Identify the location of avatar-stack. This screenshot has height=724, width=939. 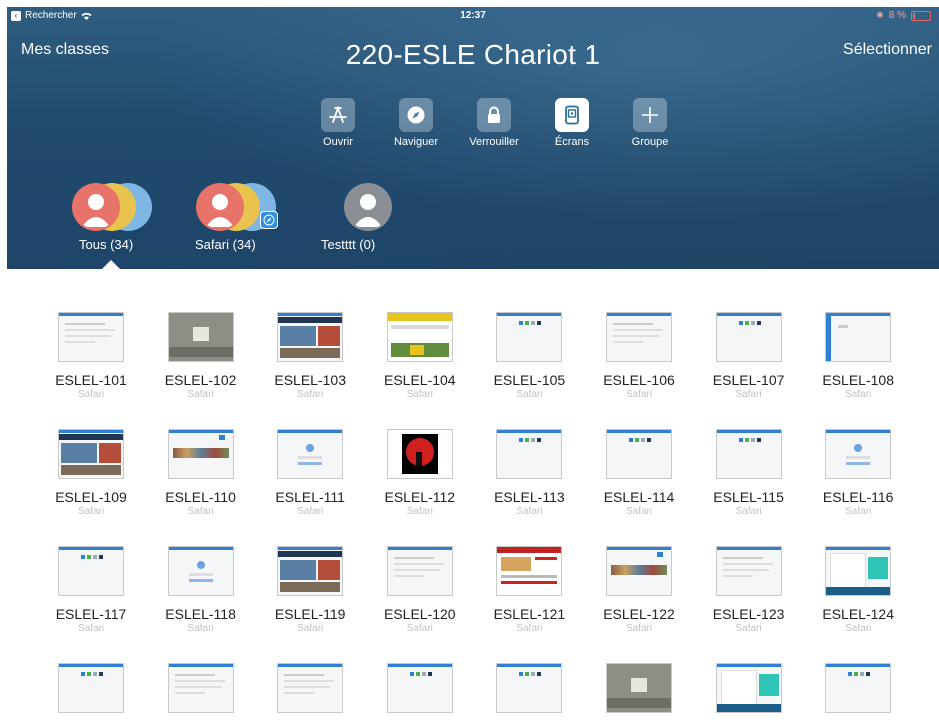
(367, 207).